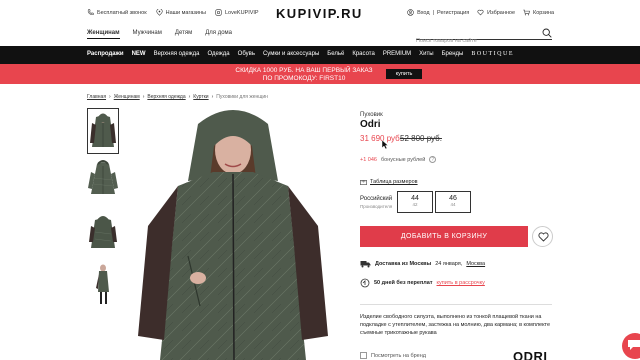 This screenshot has width=640, height=360. Describe the element at coordinates (415, 198) in the screenshot. I see `size-value: 44` at that location.